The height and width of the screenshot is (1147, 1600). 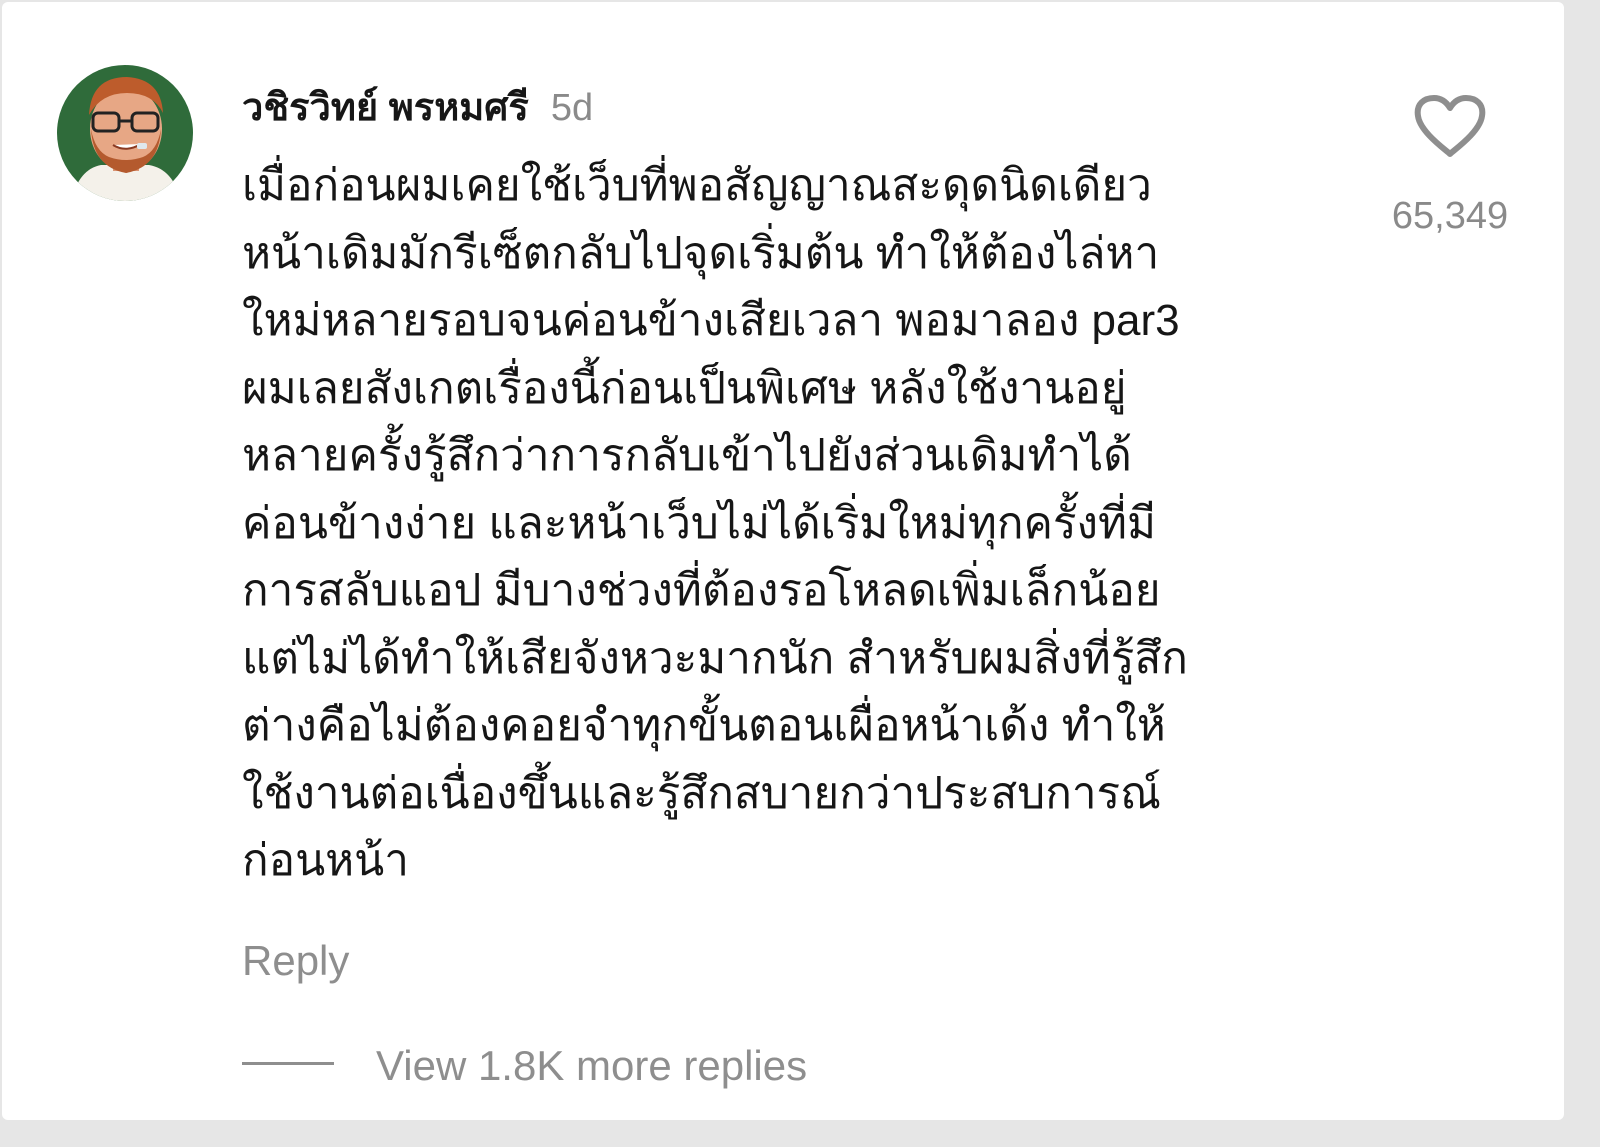 What do you see at coordinates (288, 1063) in the screenshot?
I see `replies-divider` at bounding box center [288, 1063].